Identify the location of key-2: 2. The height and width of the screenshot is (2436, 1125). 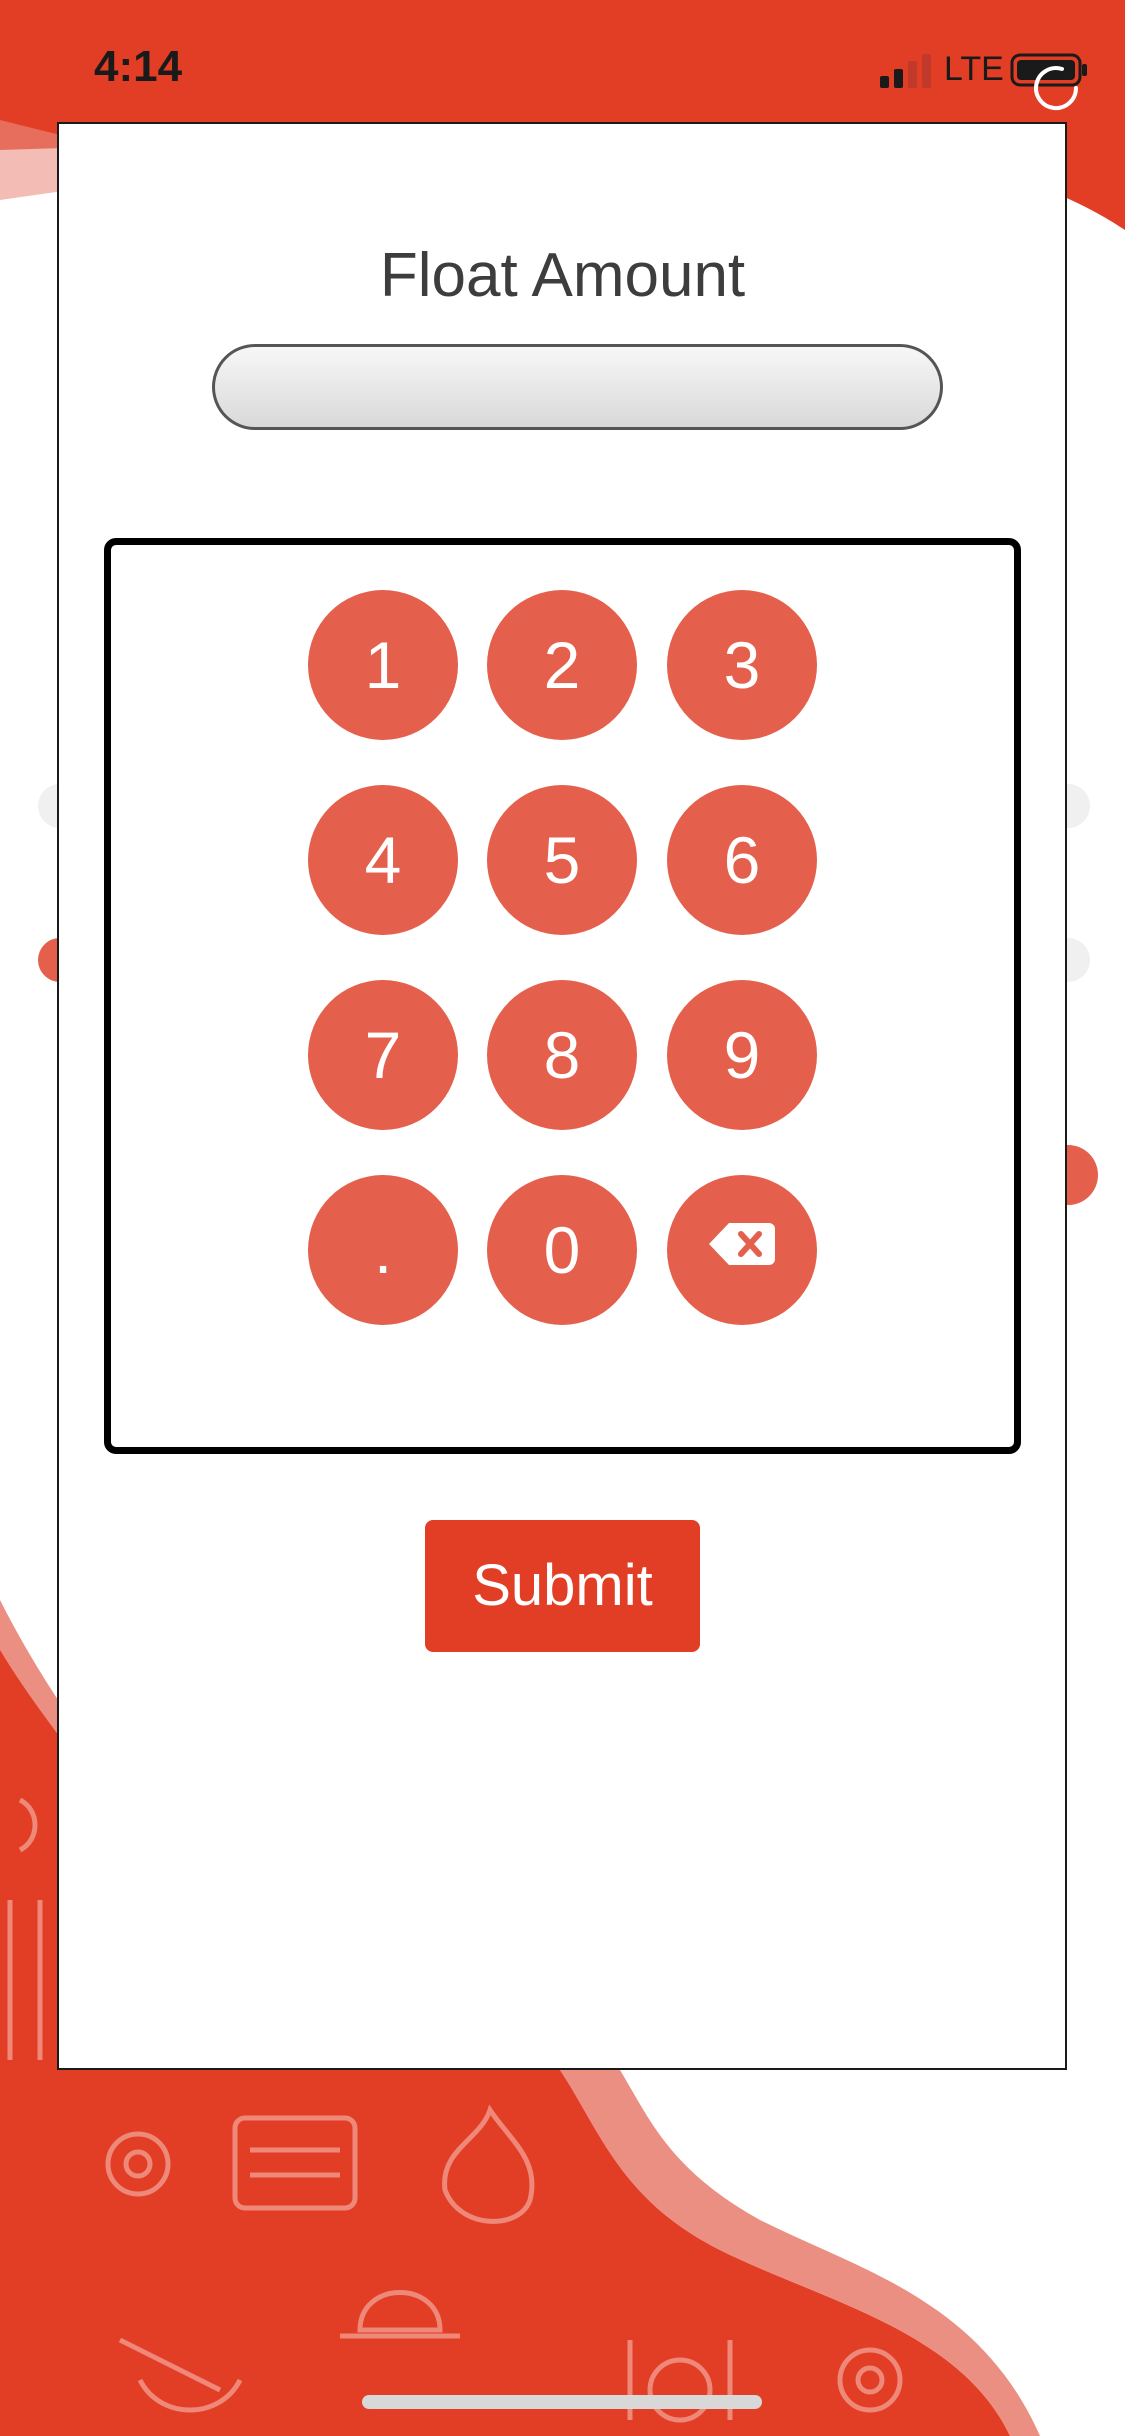
(562, 665).